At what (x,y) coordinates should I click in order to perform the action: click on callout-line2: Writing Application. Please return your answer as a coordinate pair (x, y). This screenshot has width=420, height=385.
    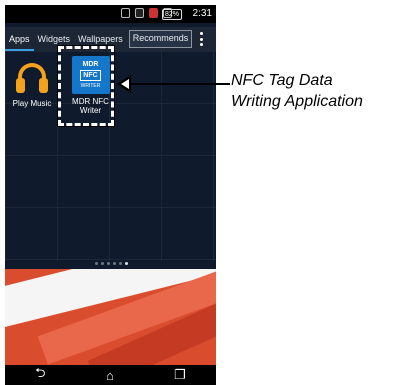
    Looking at the image, I should click on (297, 101).